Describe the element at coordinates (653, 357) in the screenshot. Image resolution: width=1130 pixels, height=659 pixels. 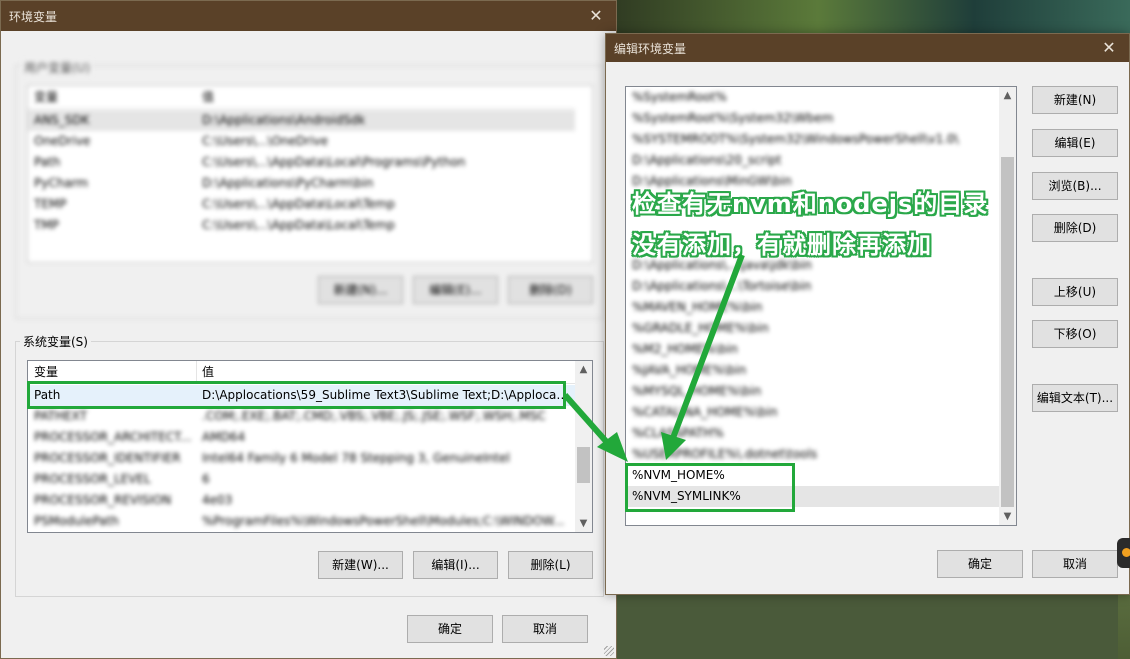
I see `annotation-arrows` at that location.